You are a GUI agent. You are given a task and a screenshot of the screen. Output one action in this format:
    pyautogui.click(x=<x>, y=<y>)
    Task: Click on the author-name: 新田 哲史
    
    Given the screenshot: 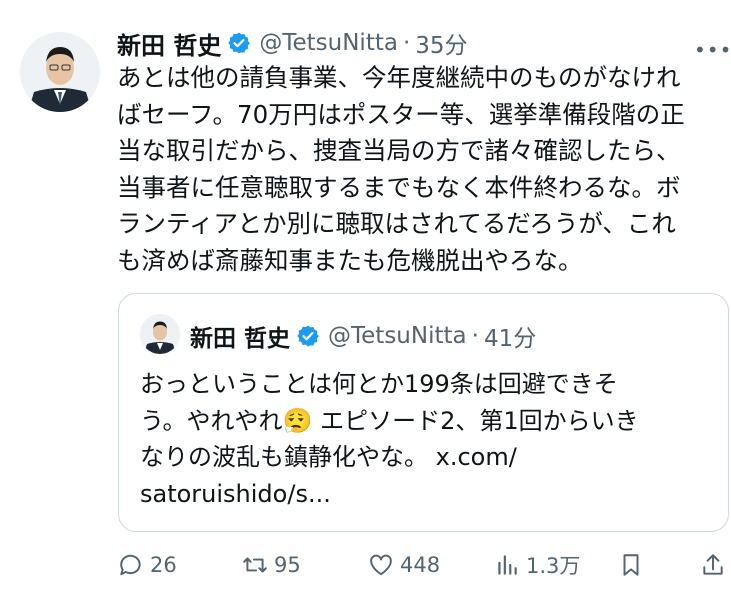 What is the action you would take?
    pyautogui.click(x=169, y=43)
    